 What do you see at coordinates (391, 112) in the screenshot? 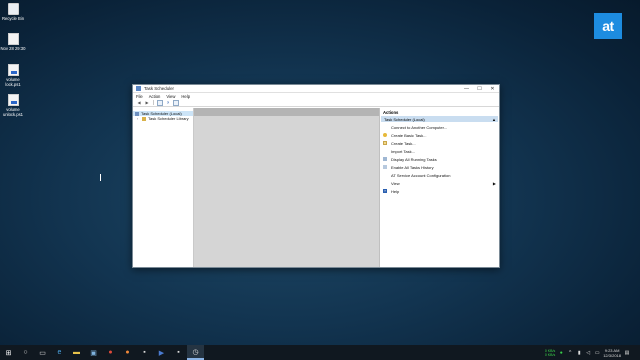
I see `actions-header: Actions` at bounding box center [391, 112].